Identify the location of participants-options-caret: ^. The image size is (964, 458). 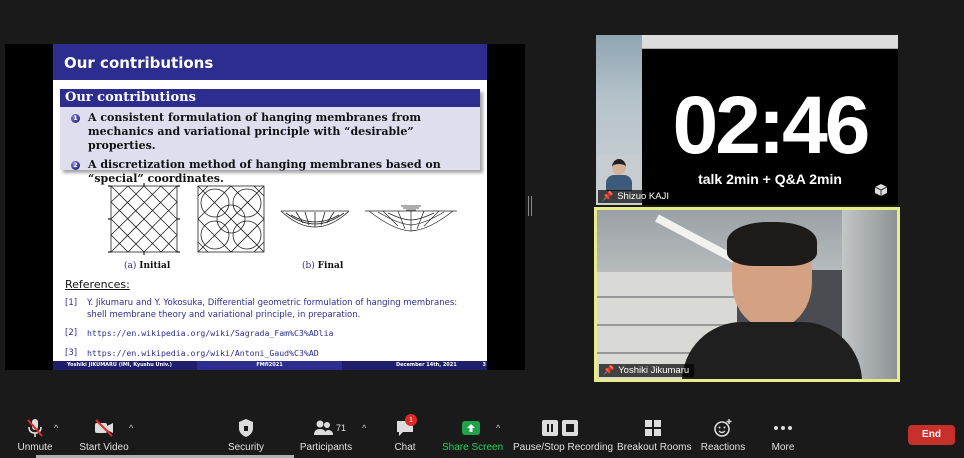
(364, 428).